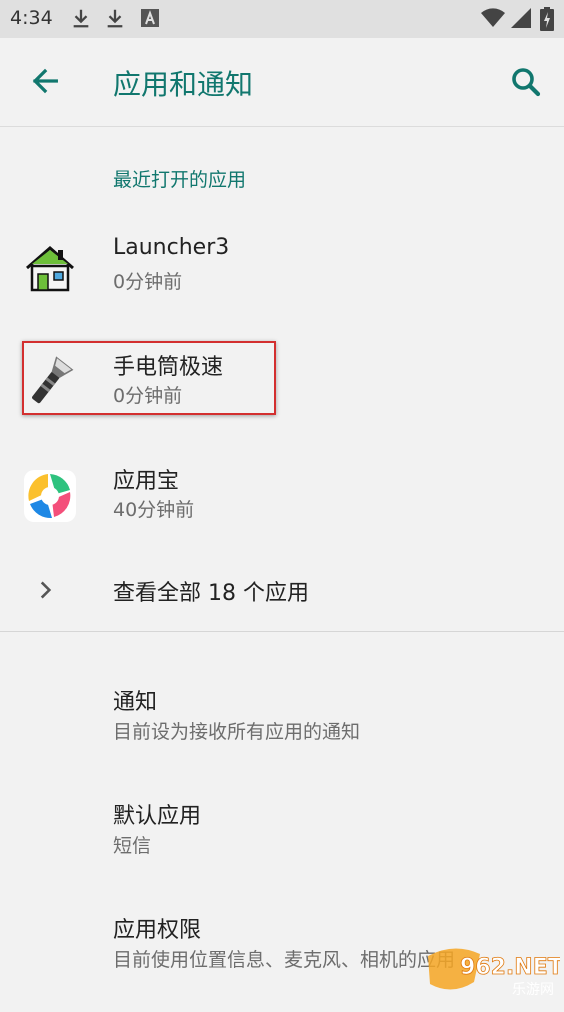 The image size is (564, 1012). What do you see at coordinates (282, 82) in the screenshot?
I see `app-bar: 应用和通知` at bounding box center [282, 82].